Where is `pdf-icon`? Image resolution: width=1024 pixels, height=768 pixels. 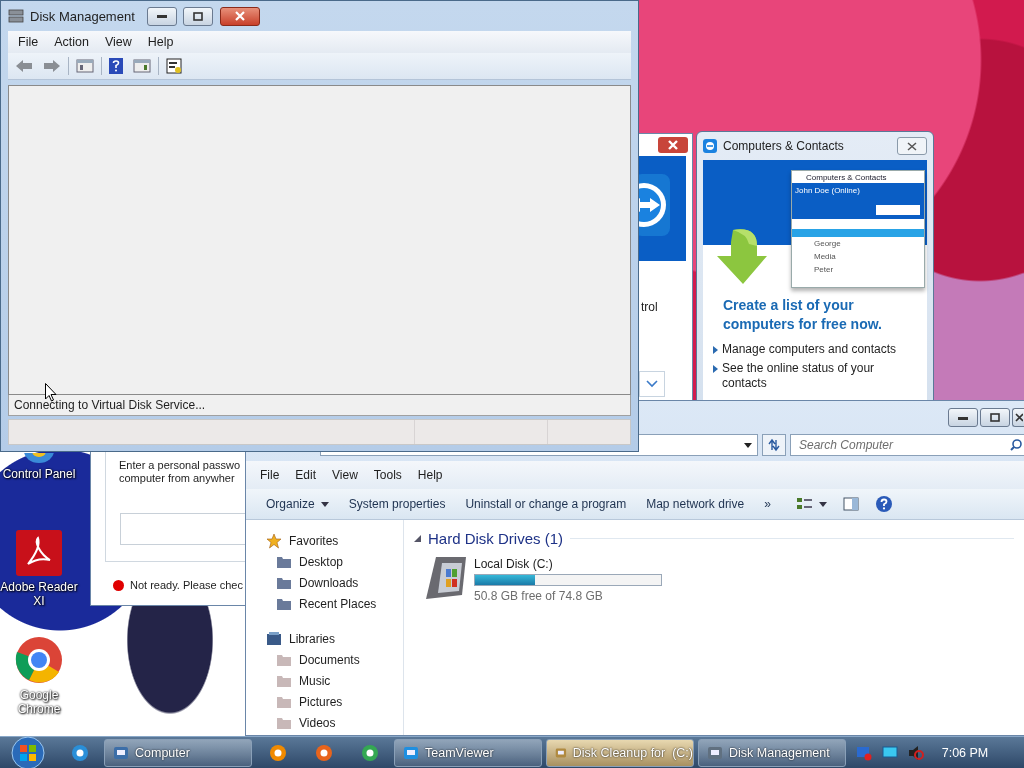 pdf-icon is located at coordinates (39, 553).